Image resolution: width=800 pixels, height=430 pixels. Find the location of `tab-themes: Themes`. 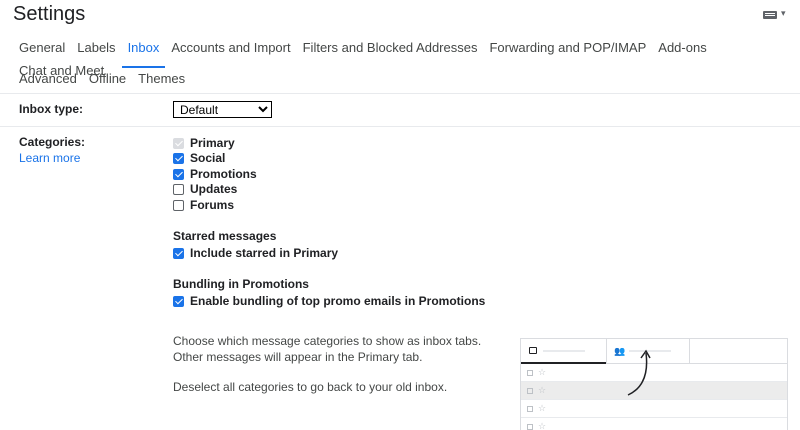

tab-themes: Themes is located at coordinates (161, 80).